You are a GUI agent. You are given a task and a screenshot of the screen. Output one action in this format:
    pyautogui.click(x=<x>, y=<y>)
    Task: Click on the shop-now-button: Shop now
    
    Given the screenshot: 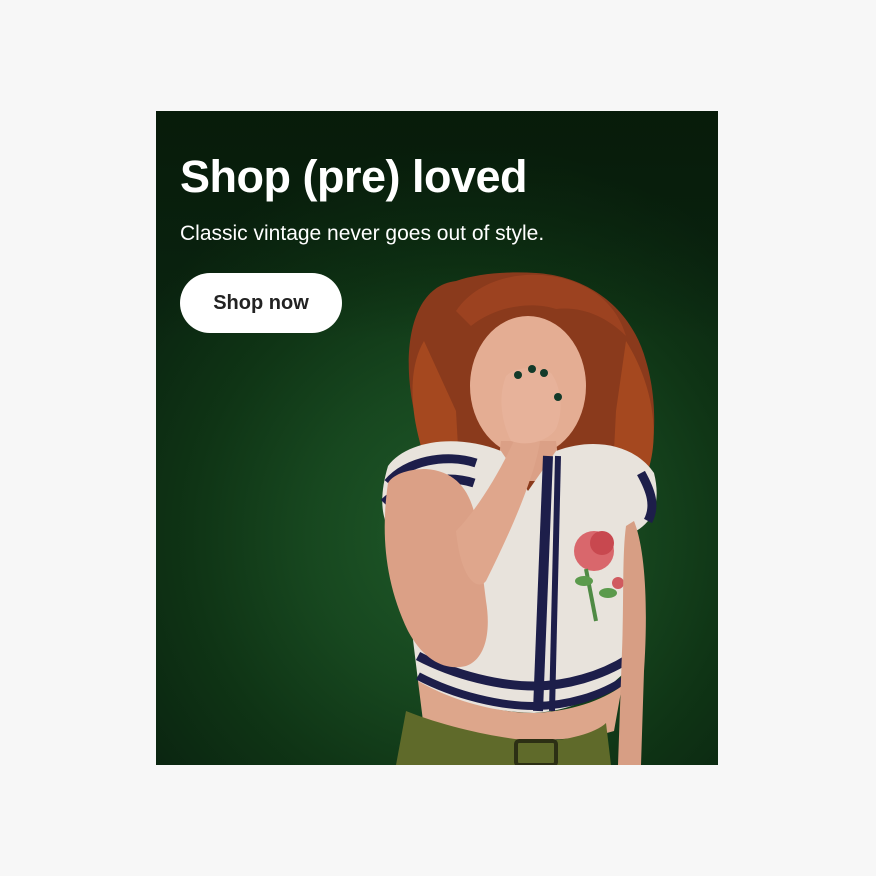 What is the action you would take?
    pyautogui.click(x=261, y=303)
    